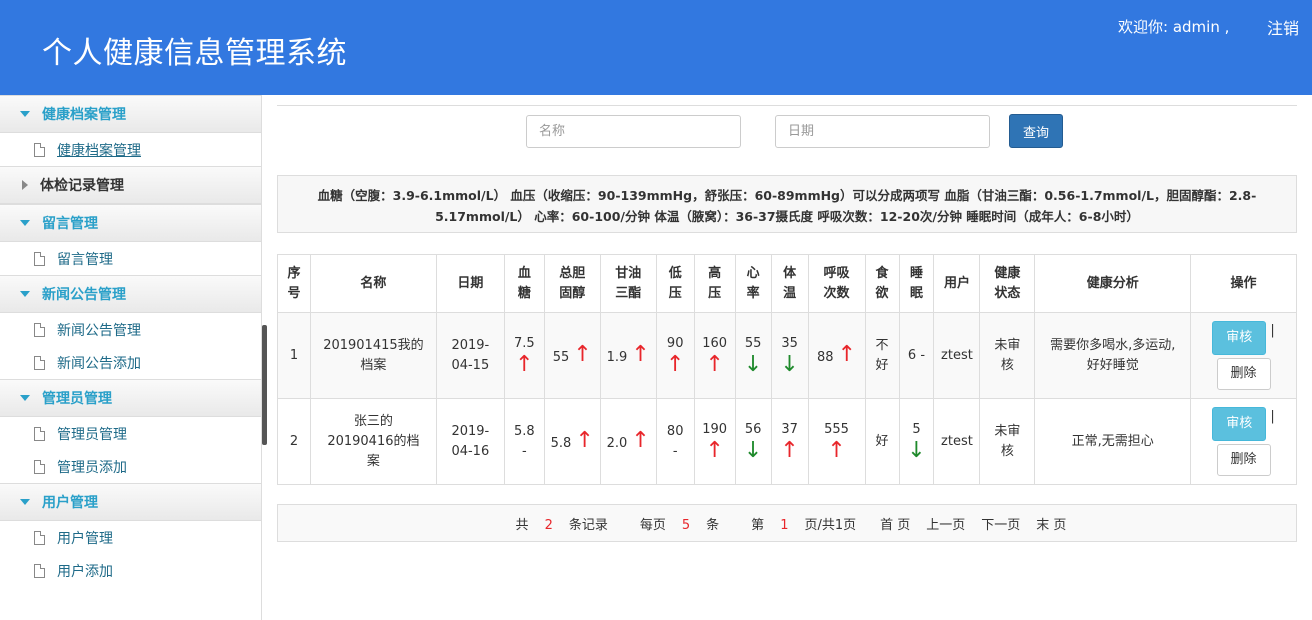 The width and height of the screenshot is (1312, 620). Describe the element at coordinates (130, 398) in the screenshot. I see `sidebar-group-admins: 管理员管理` at that location.